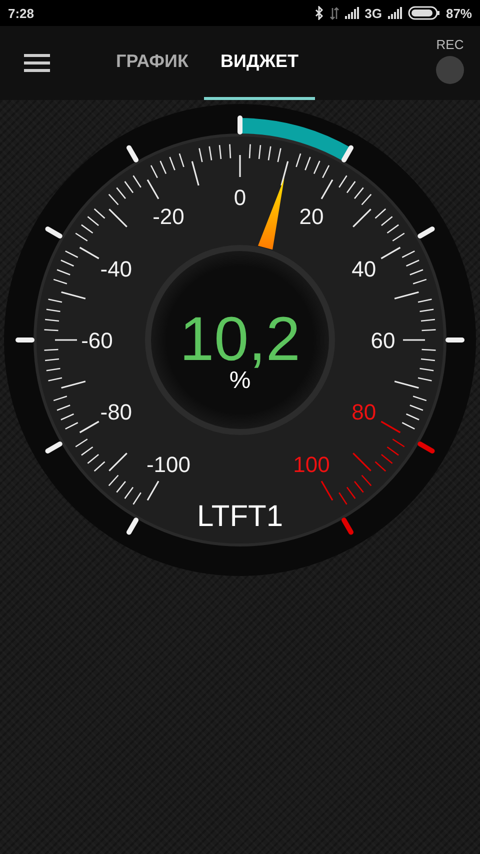  What do you see at coordinates (116, 269) in the screenshot?
I see `scale-label: -40` at bounding box center [116, 269].